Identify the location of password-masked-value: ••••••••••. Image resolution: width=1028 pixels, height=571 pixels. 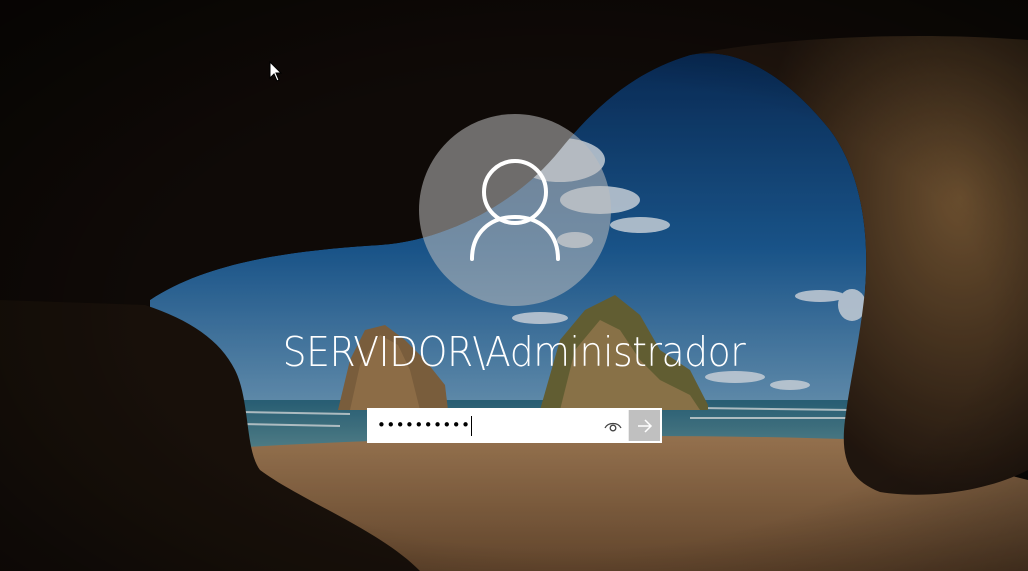
(424, 425).